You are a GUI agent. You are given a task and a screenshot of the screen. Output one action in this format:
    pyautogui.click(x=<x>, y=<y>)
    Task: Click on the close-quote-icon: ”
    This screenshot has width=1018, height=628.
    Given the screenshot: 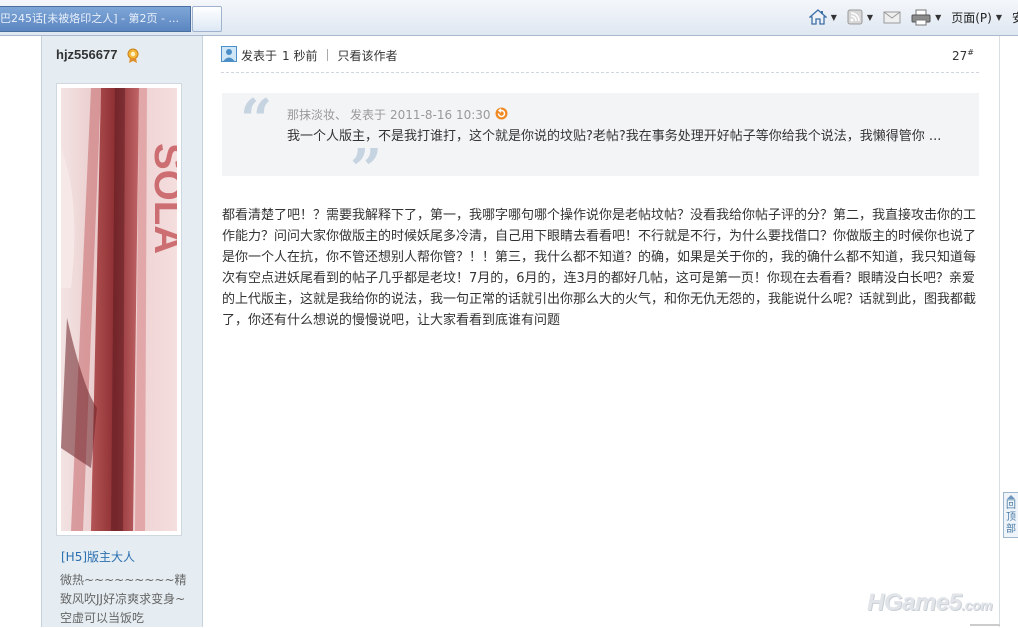 What is the action you would take?
    pyautogui.click(x=366, y=170)
    